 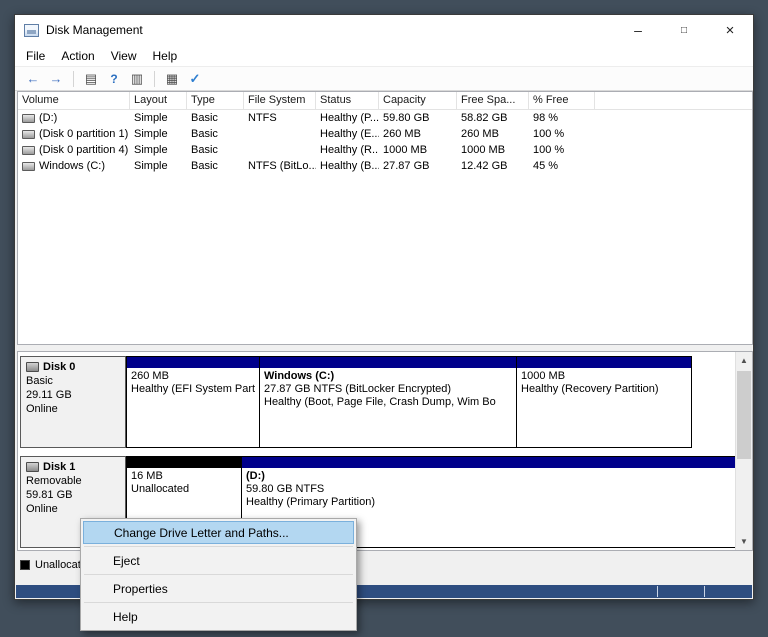 I want to click on help-icon: ?, so click(x=114, y=79).